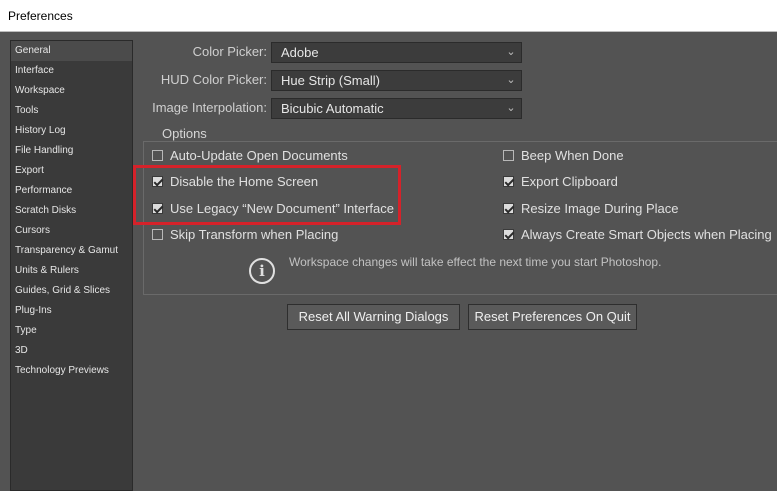 The width and height of the screenshot is (777, 491). What do you see at coordinates (71, 291) in the screenshot?
I see `sidebar-item-guides-grid-slices: Guides, Grid & Slices` at bounding box center [71, 291].